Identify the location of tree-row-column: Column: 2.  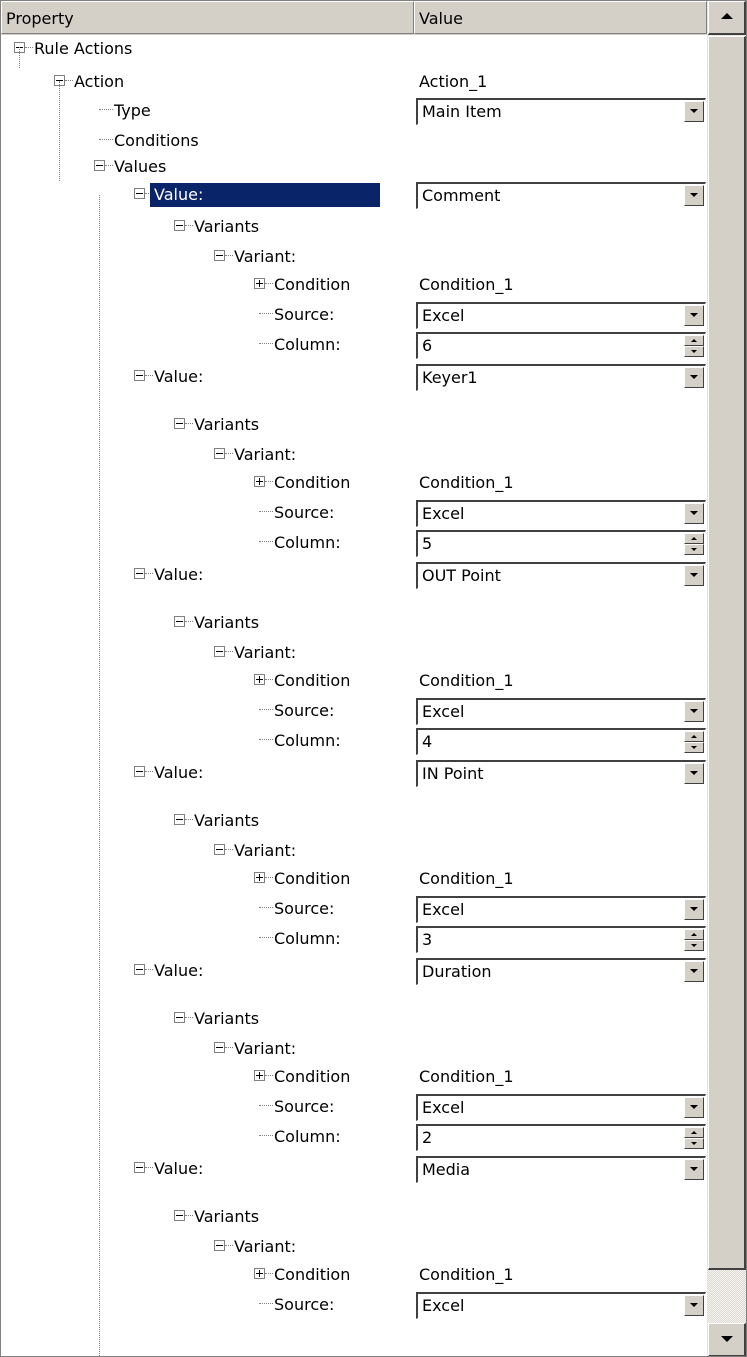
(354, 1137).